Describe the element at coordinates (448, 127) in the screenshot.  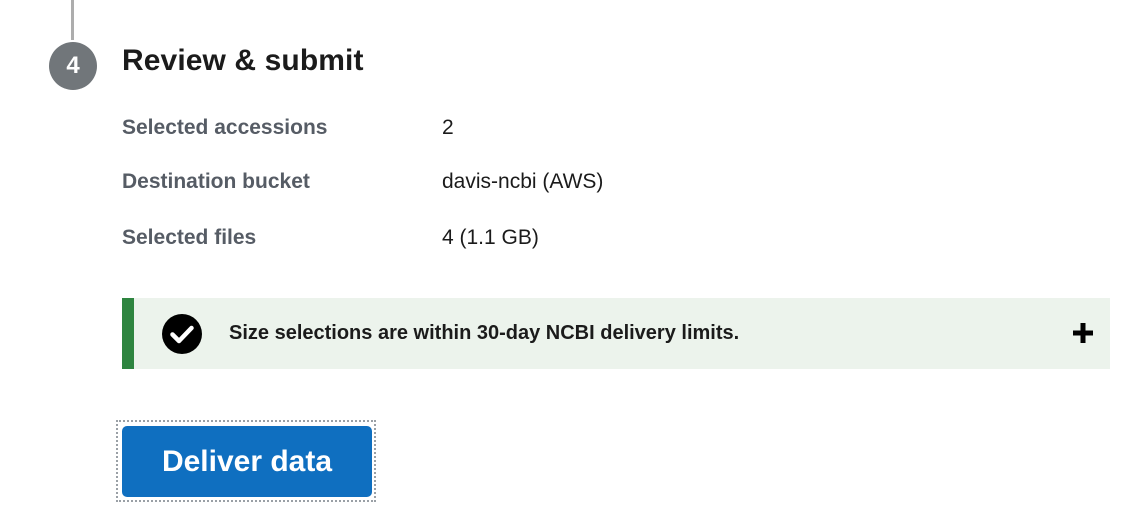
I see `summary-value: 2` at that location.